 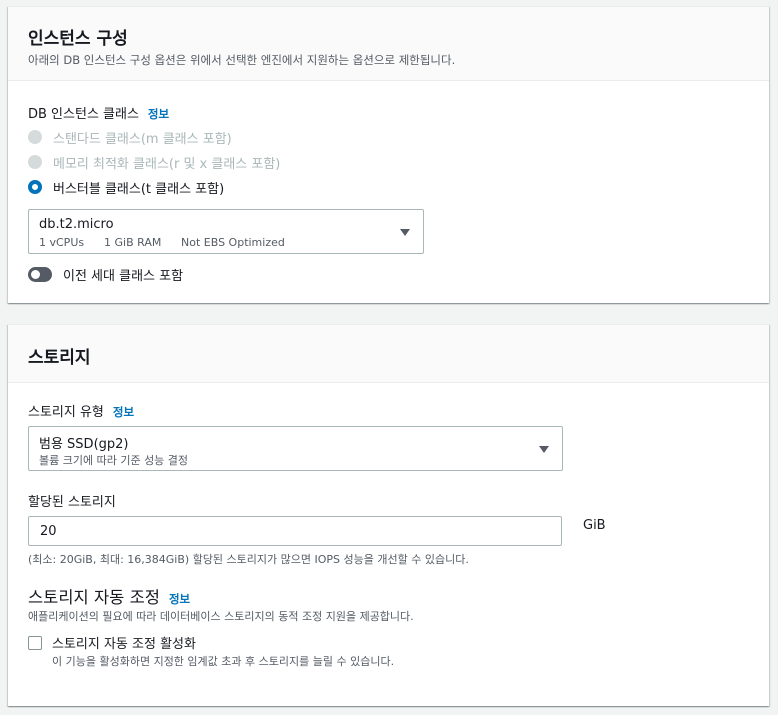 I want to click on autoscaling-title: 스토리지 자동 조정, so click(x=94, y=597).